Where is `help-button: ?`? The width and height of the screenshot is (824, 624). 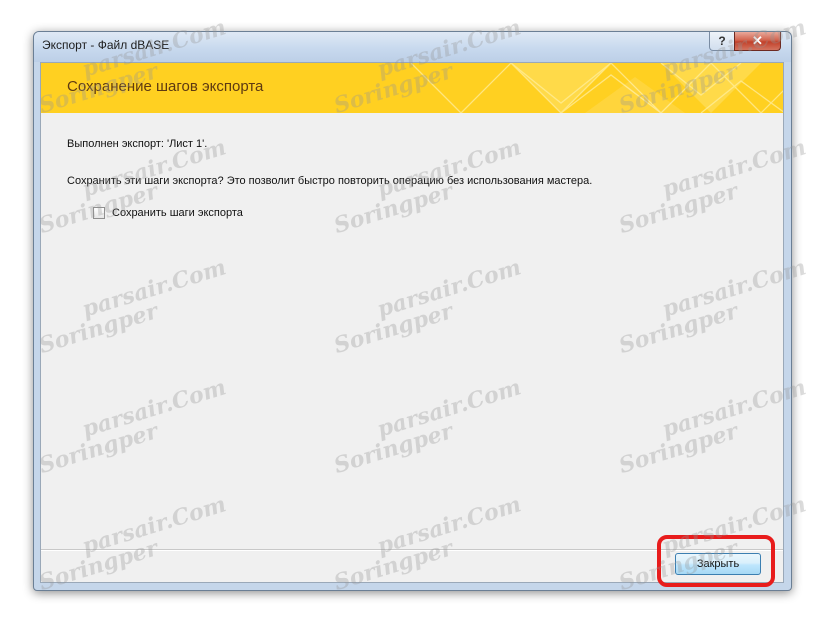
help-button: ? is located at coordinates (722, 41).